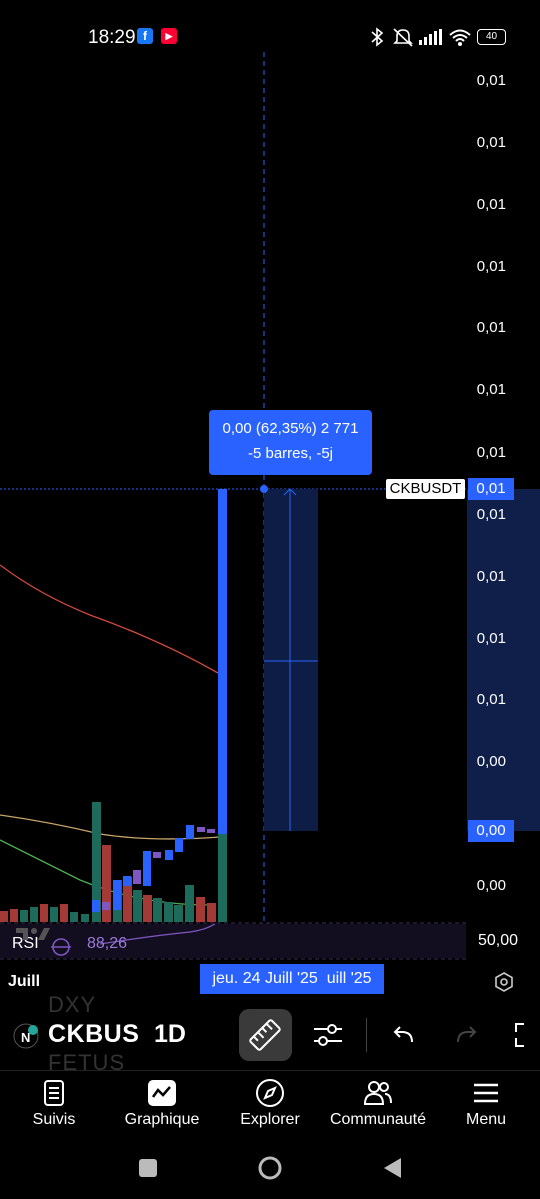 This screenshot has width=540, height=1199. Describe the element at coordinates (349, 978) in the screenshot. I see `time-axis-partial-label: uill '25` at that location.